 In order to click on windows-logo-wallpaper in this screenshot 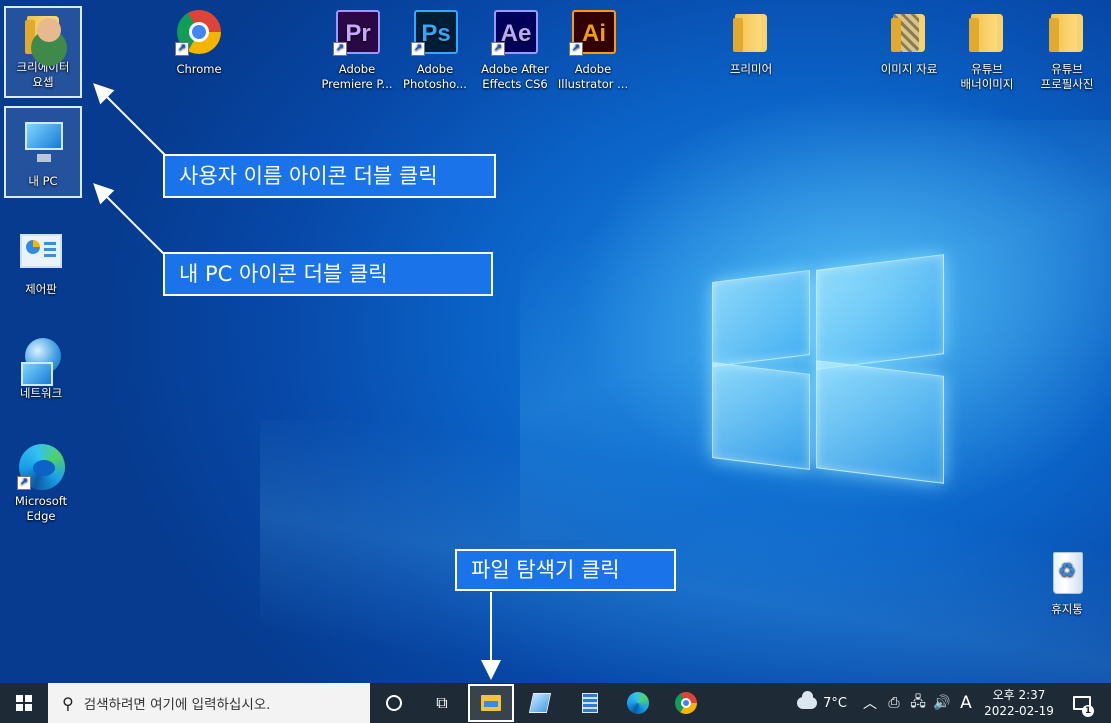, I will do `click(828, 362)`.